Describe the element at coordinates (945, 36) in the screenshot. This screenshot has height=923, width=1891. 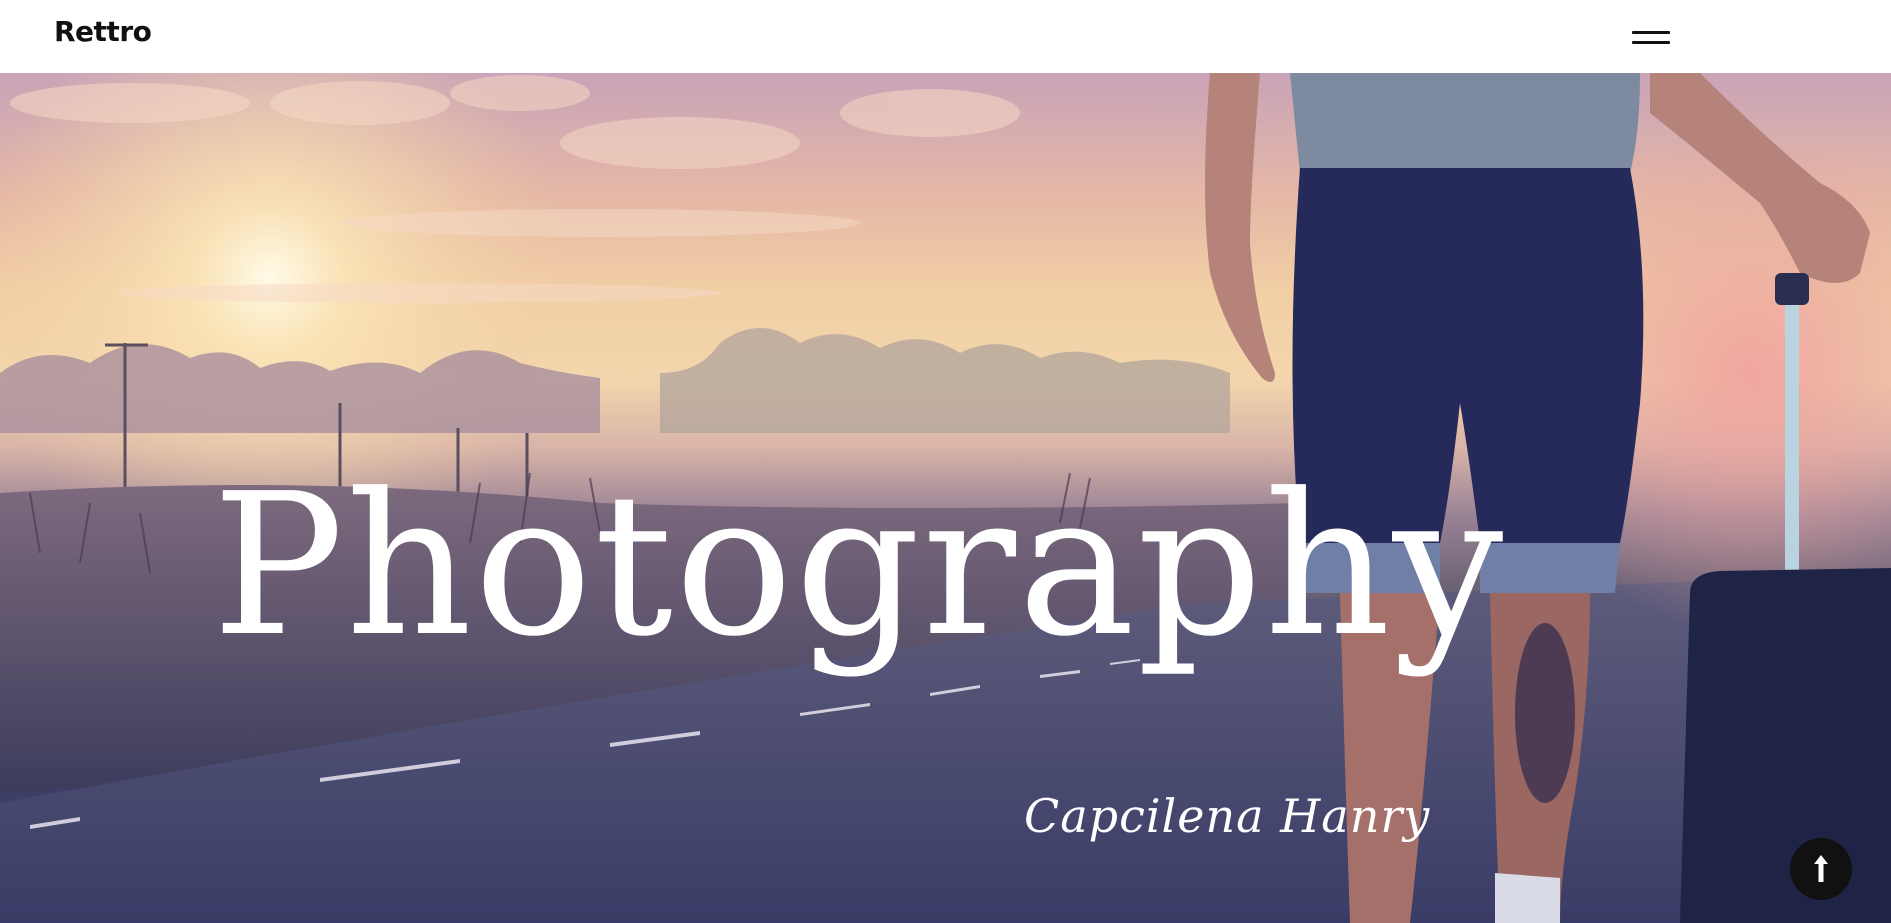
I see `site-header: Rettro` at that location.